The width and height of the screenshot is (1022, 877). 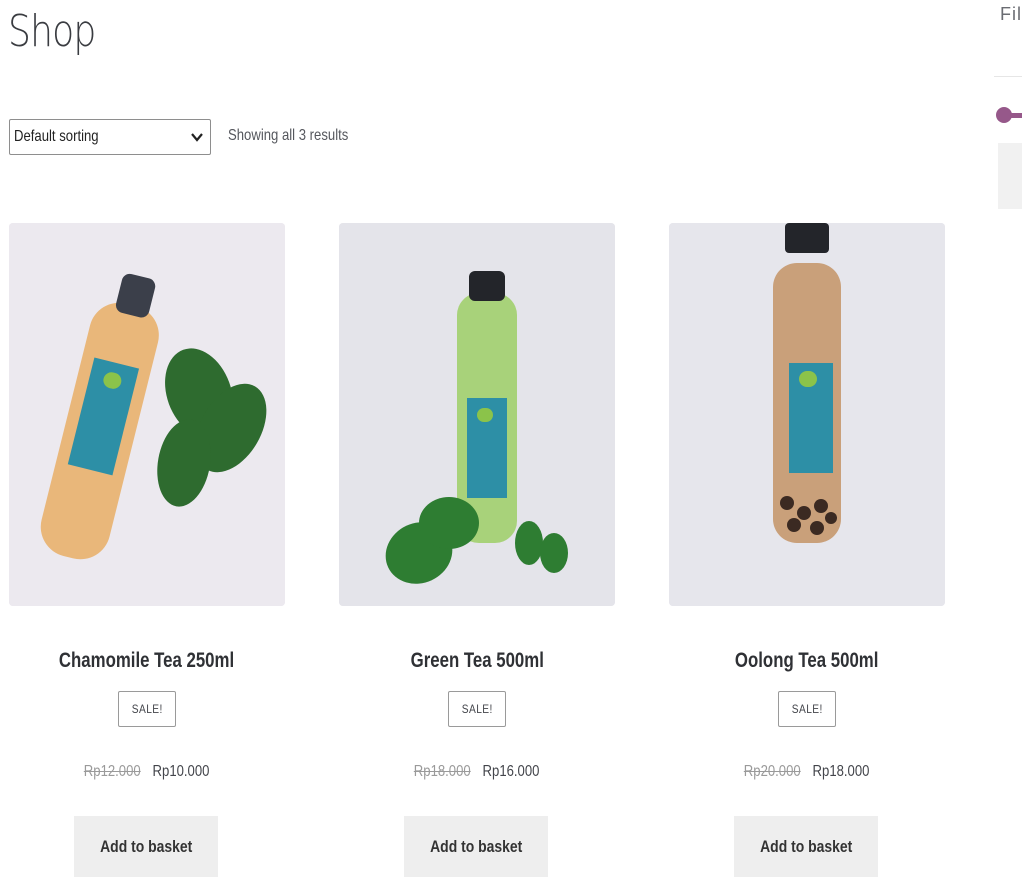 I want to click on product-title: Chamomile Tea 250ml, so click(x=147, y=661).